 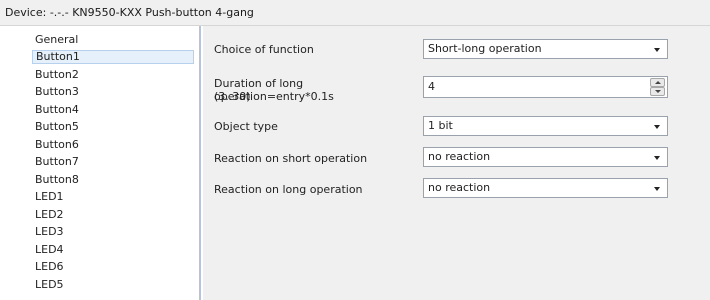 What do you see at coordinates (113, 180) in the screenshot?
I see `sidebar-item-button8: Button8` at bounding box center [113, 180].